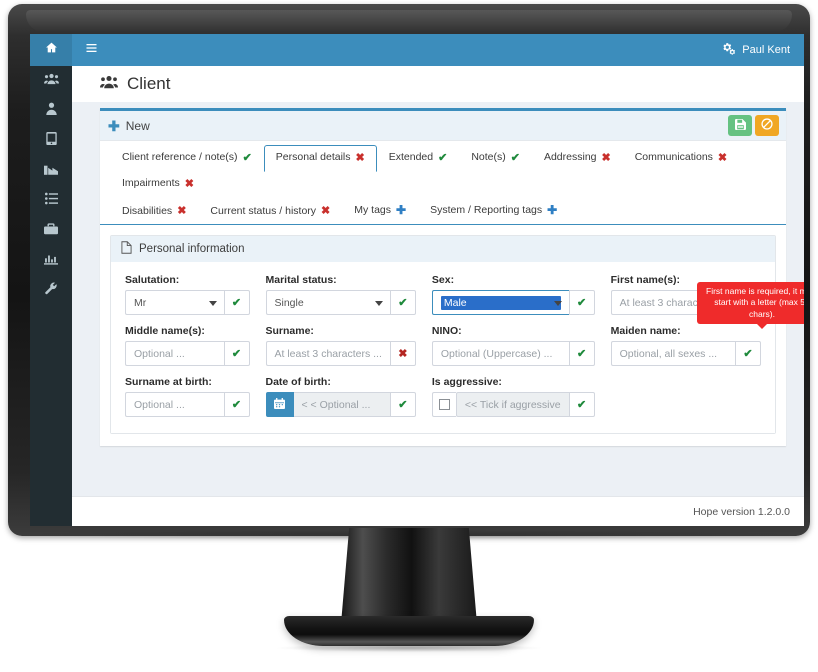 The height and width of the screenshot is (672, 818). I want to click on field-date-of-birth: Date of birth: < < Optional ... ✔, so click(340, 397).